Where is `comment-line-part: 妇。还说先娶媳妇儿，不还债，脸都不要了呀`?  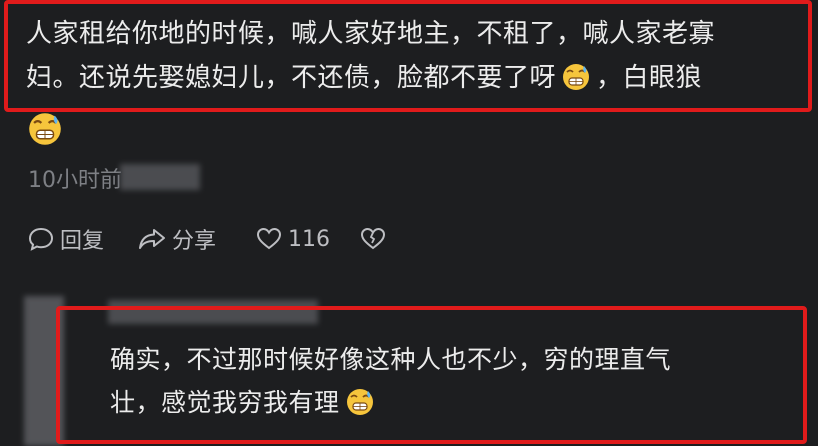
comment-line-part: 妇。还说先娶媳妇儿，不还债，脸都不要了呀 is located at coordinates (291, 78).